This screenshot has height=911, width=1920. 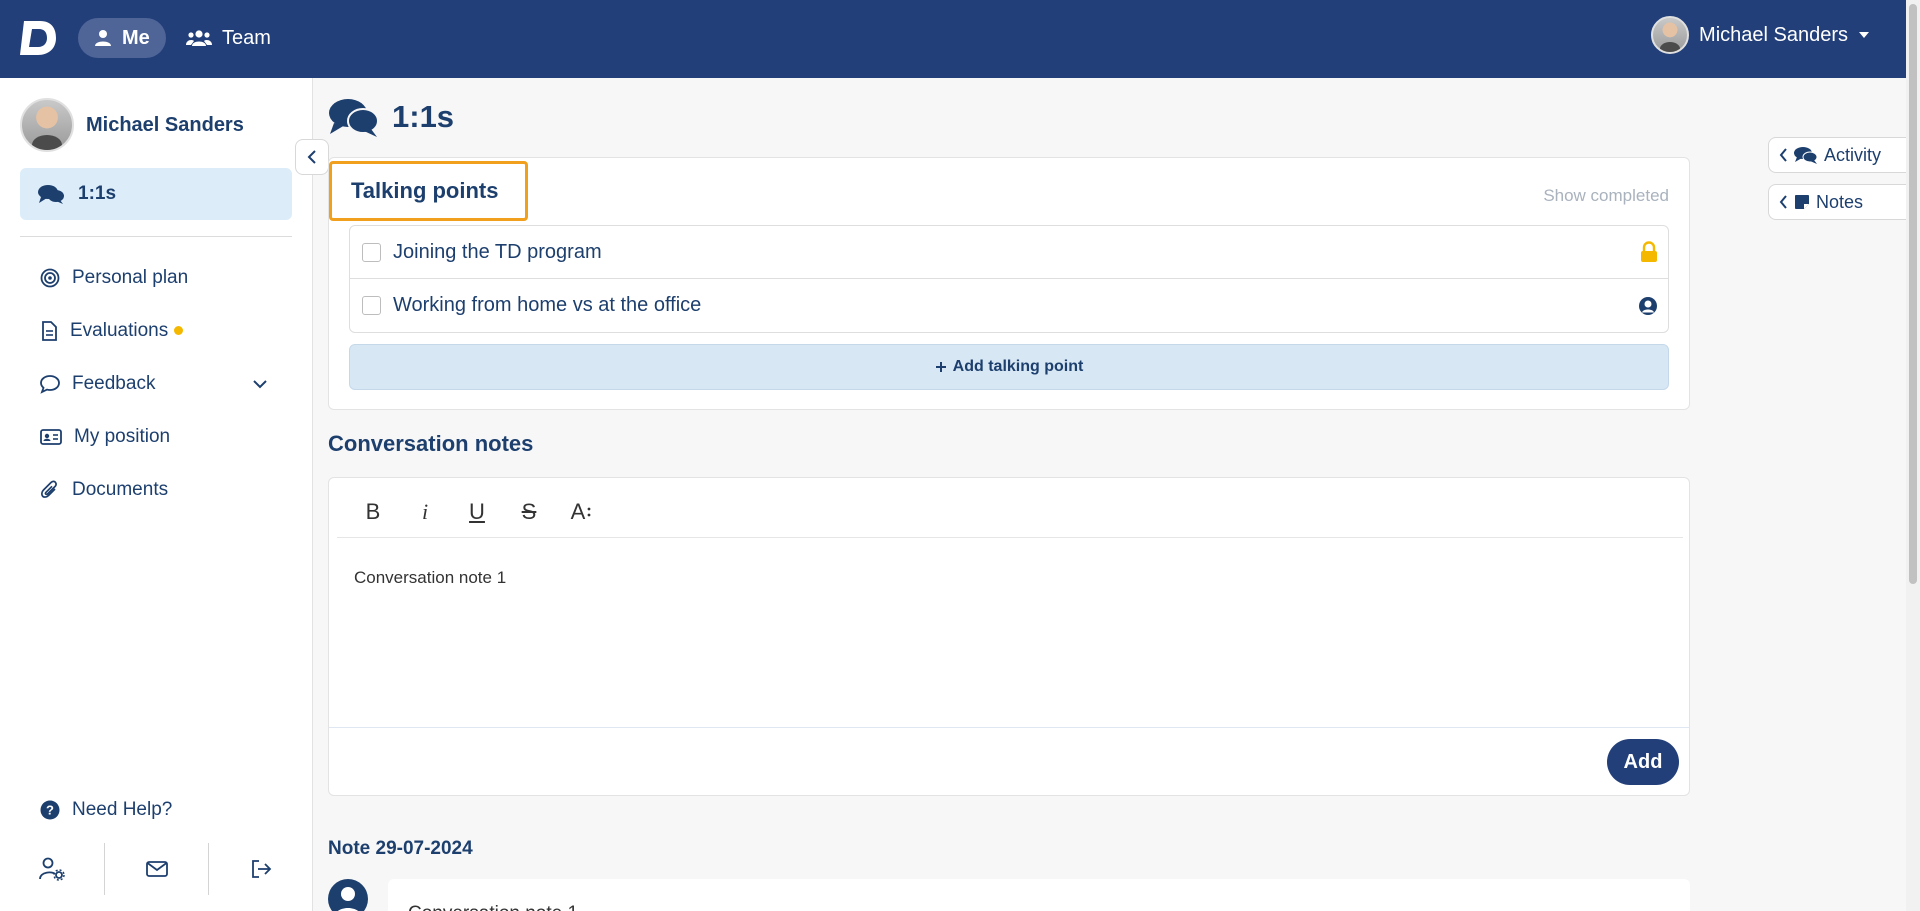 What do you see at coordinates (373, 512) in the screenshot?
I see `bold-button: B` at bounding box center [373, 512].